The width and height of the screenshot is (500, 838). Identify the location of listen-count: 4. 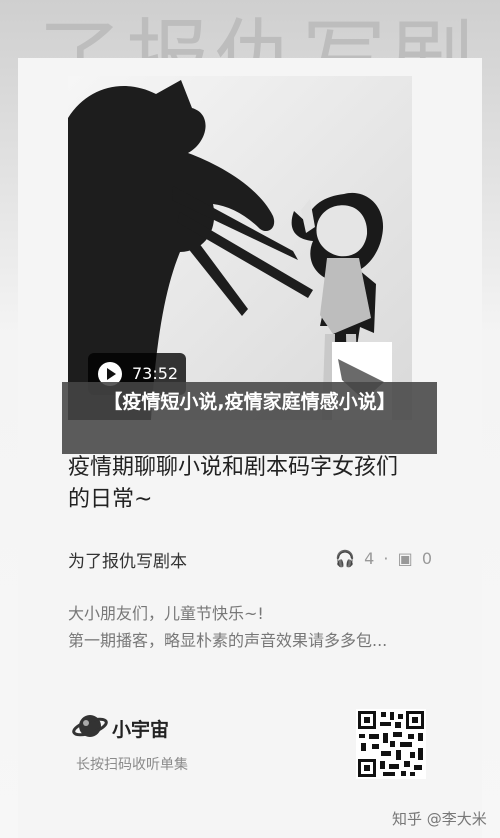
(369, 558).